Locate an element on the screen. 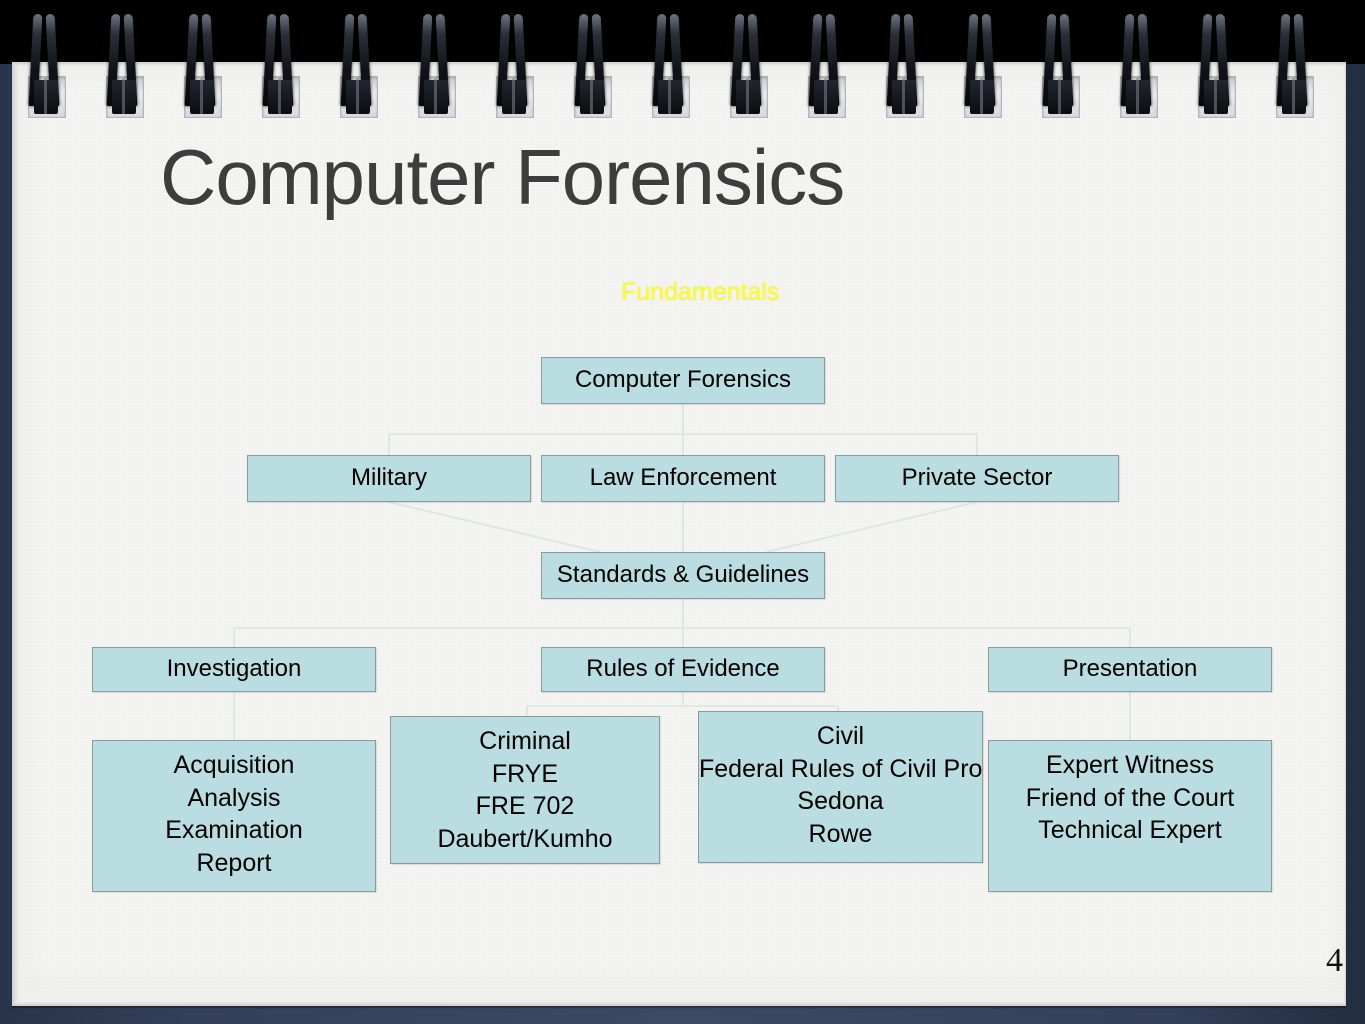 The width and height of the screenshot is (1365, 1024). chart-node-line: Report is located at coordinates (234, 862).